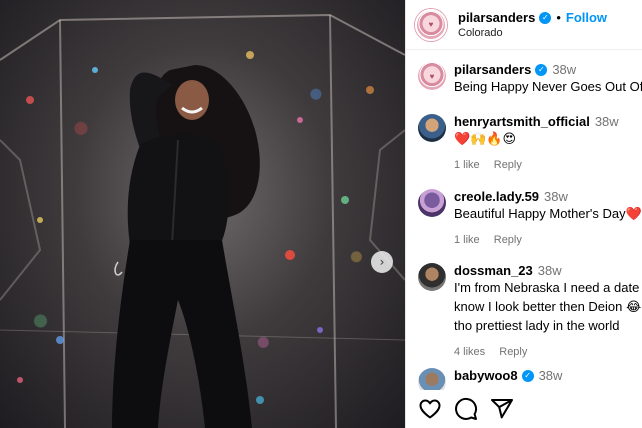 This screenshot has height=428, width=642. I want to click on comment-text: Beautiful Happy Mother's Day❤️💋, so click(548, 213).